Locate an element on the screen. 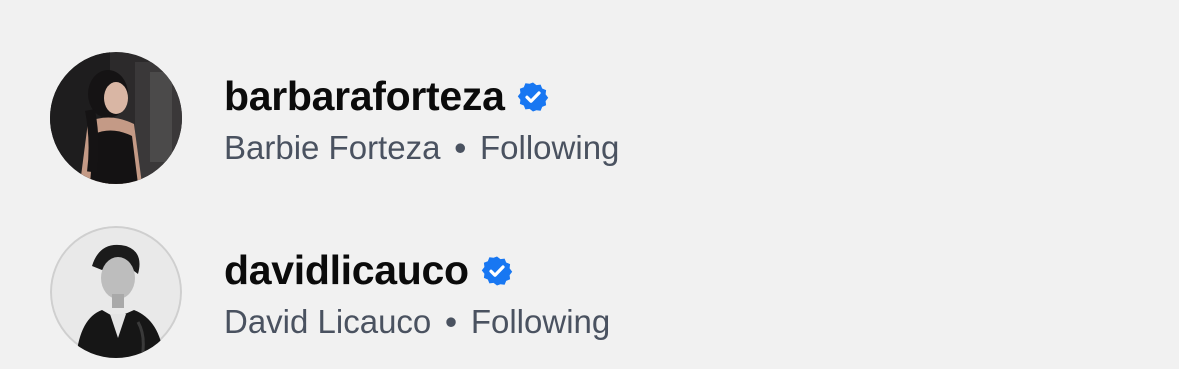 Image resolution: width=1179 pixels, height=369 pixels. account-info: davidlicauco David Licauco • Following is located at coordinates (417, 294).